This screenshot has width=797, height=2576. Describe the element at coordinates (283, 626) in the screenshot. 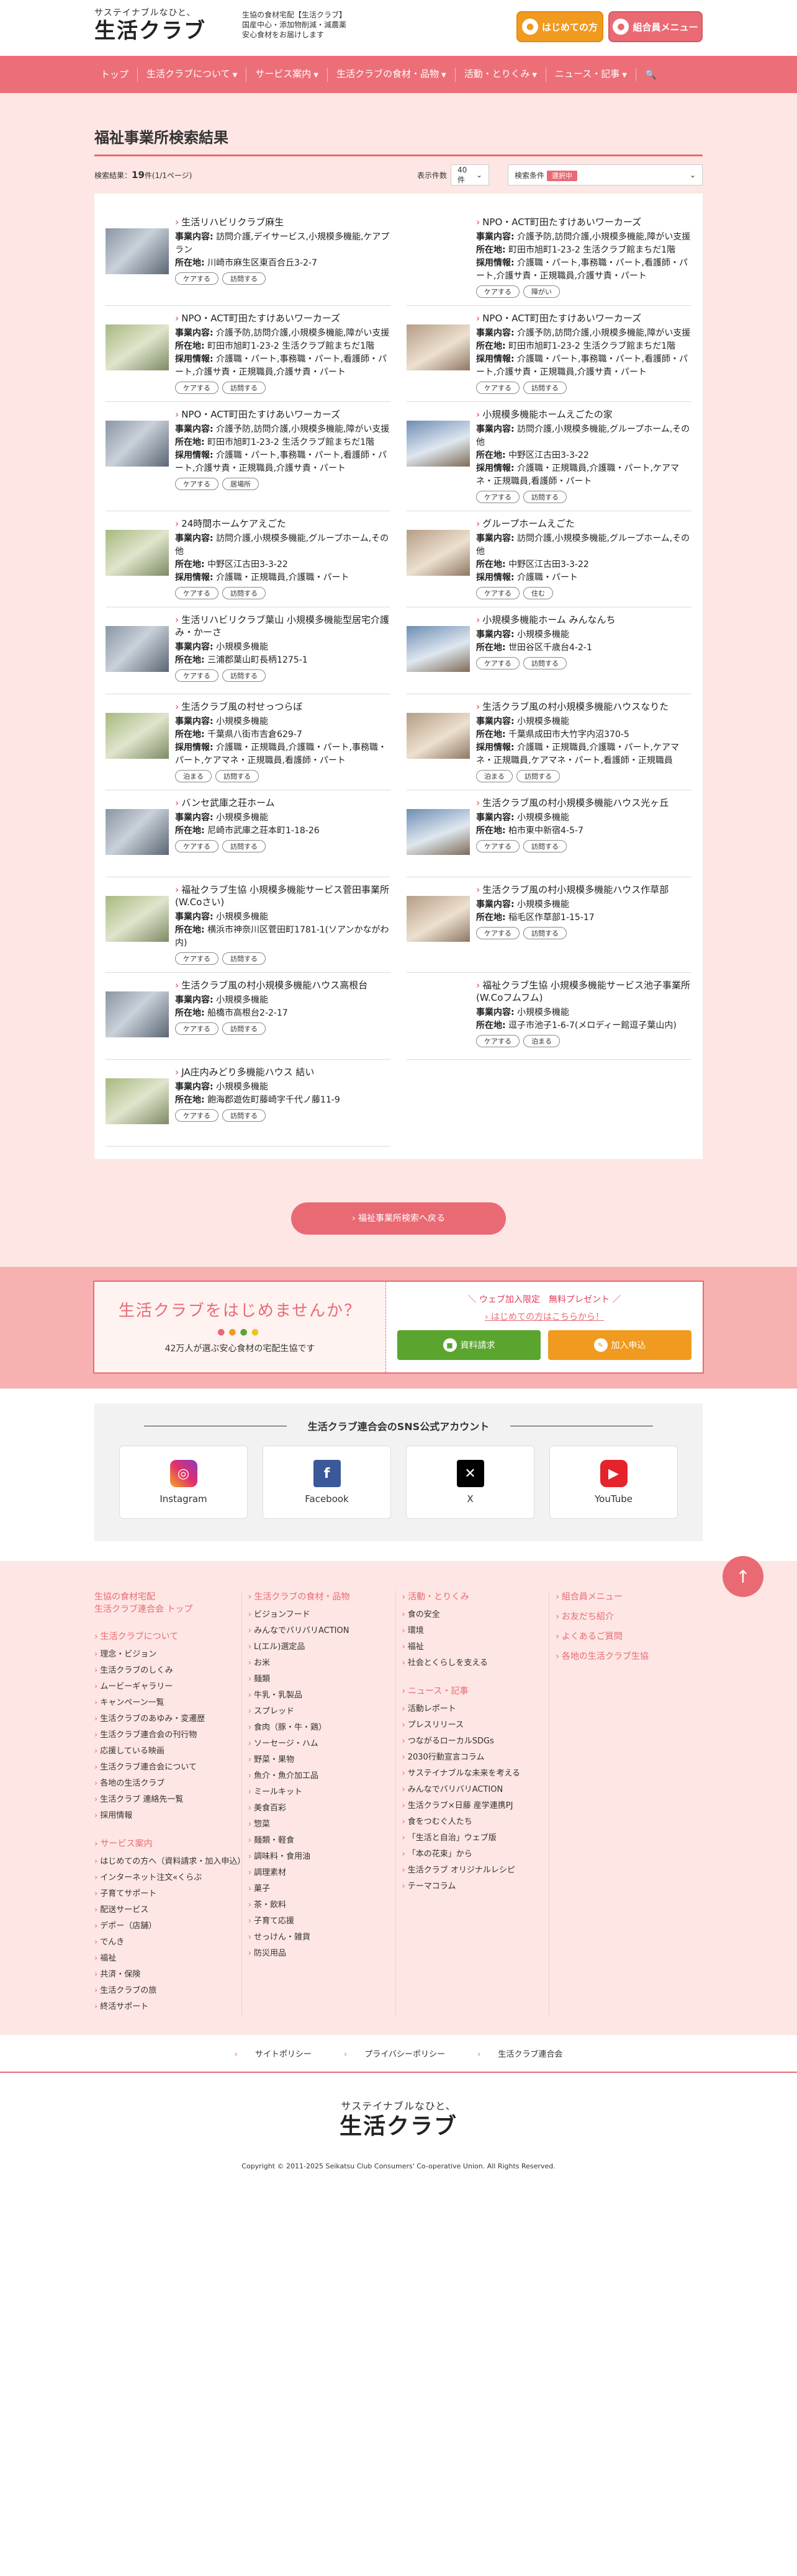

I see `facility-name-link: › 生活リハビリクラブ葉山 小規模多機能型居宅介護み・かーさ` at that location.